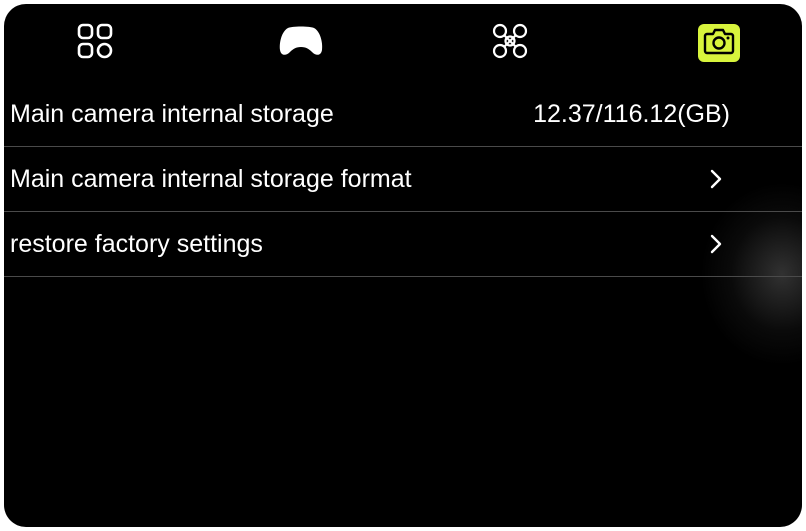 This screenshot has width=806, height=531. I want to click on drone-icon, so click(510, 43).